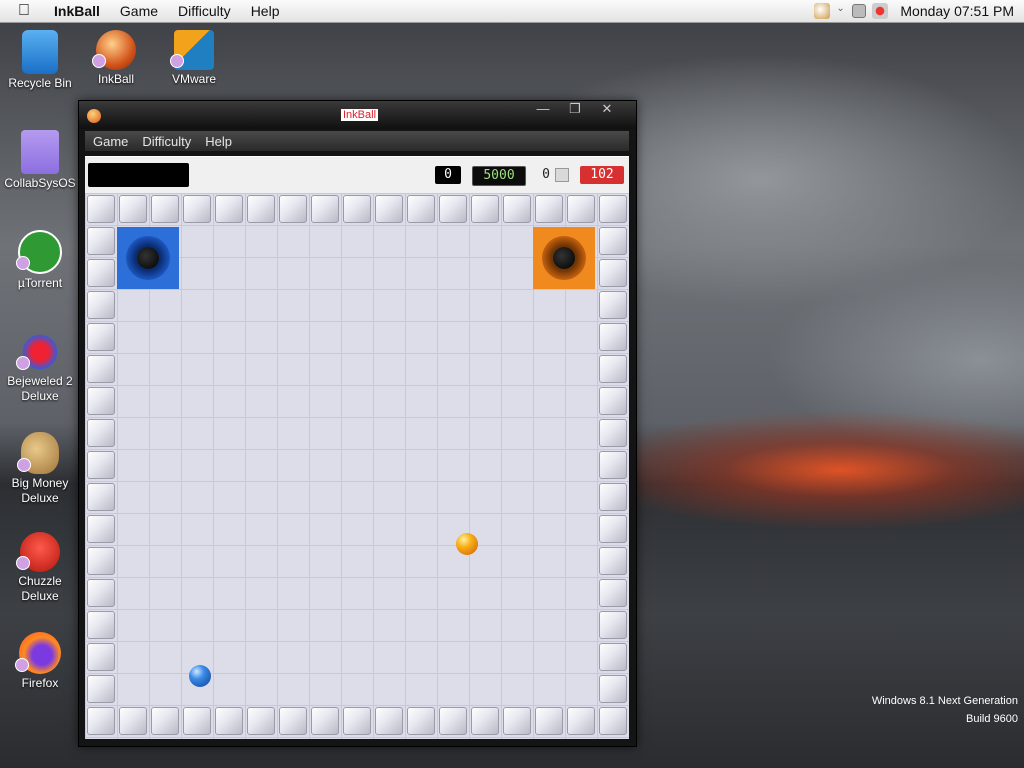 This screenshot has width=1024, height=768. Describe the element at coordinates (38, 552) in the screenshot. I see `chuzzle-icon` at that location.